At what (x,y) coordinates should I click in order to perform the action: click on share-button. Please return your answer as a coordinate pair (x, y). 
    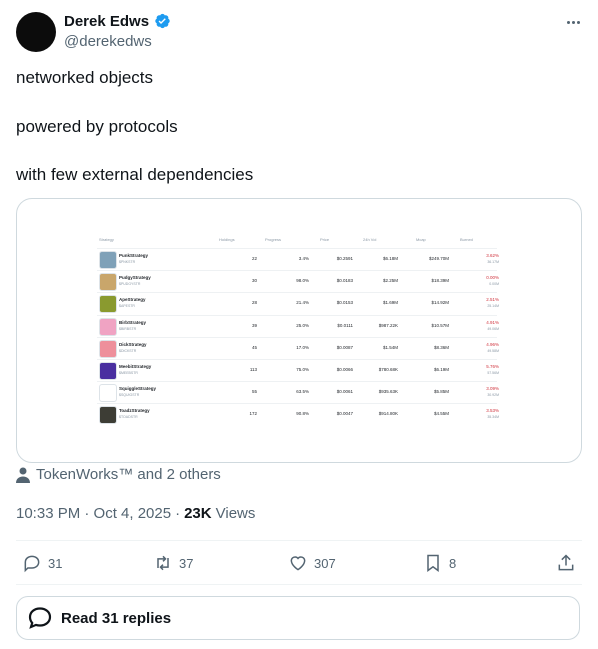
    Looking at the image, I should click on (566, 563).